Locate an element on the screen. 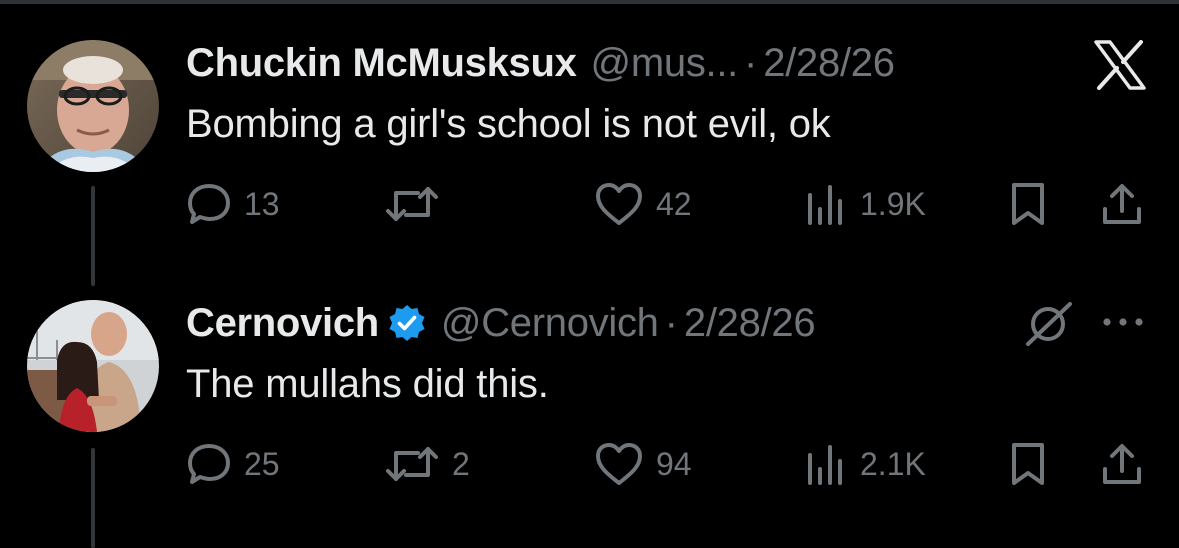 The height and width of the screenshot is (548, 1179). views-count: 2.1K is located at coordinates (893, 463).